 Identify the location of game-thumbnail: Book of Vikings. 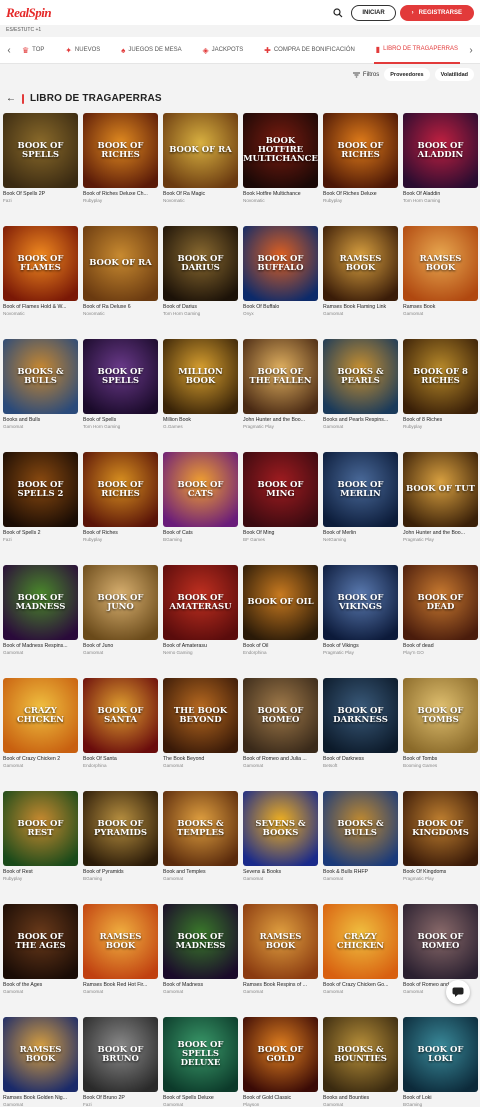
(360, 602).